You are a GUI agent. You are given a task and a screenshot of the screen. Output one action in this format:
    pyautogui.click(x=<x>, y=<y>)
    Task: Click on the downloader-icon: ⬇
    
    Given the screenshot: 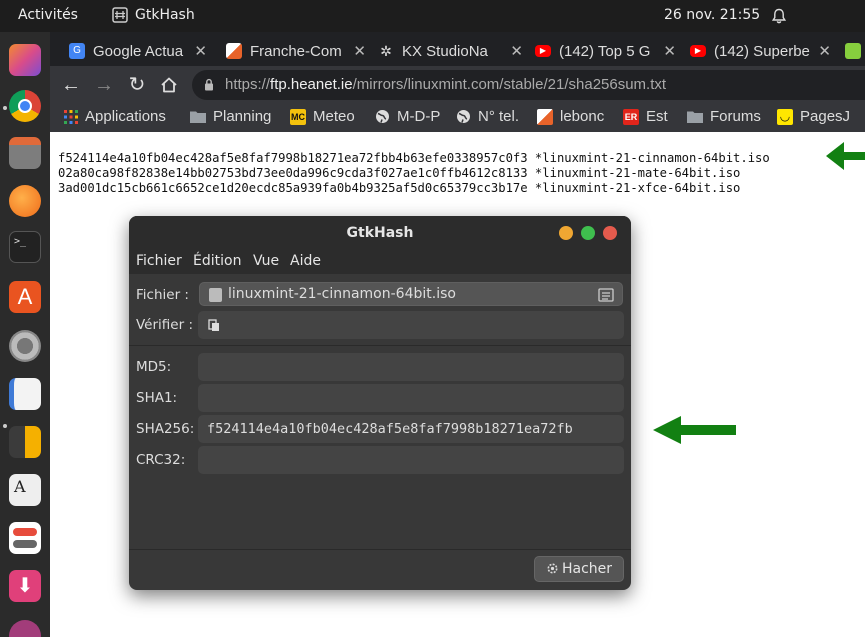 What is the action you would take?
    pyautogui.click(x=25, y=586)
    